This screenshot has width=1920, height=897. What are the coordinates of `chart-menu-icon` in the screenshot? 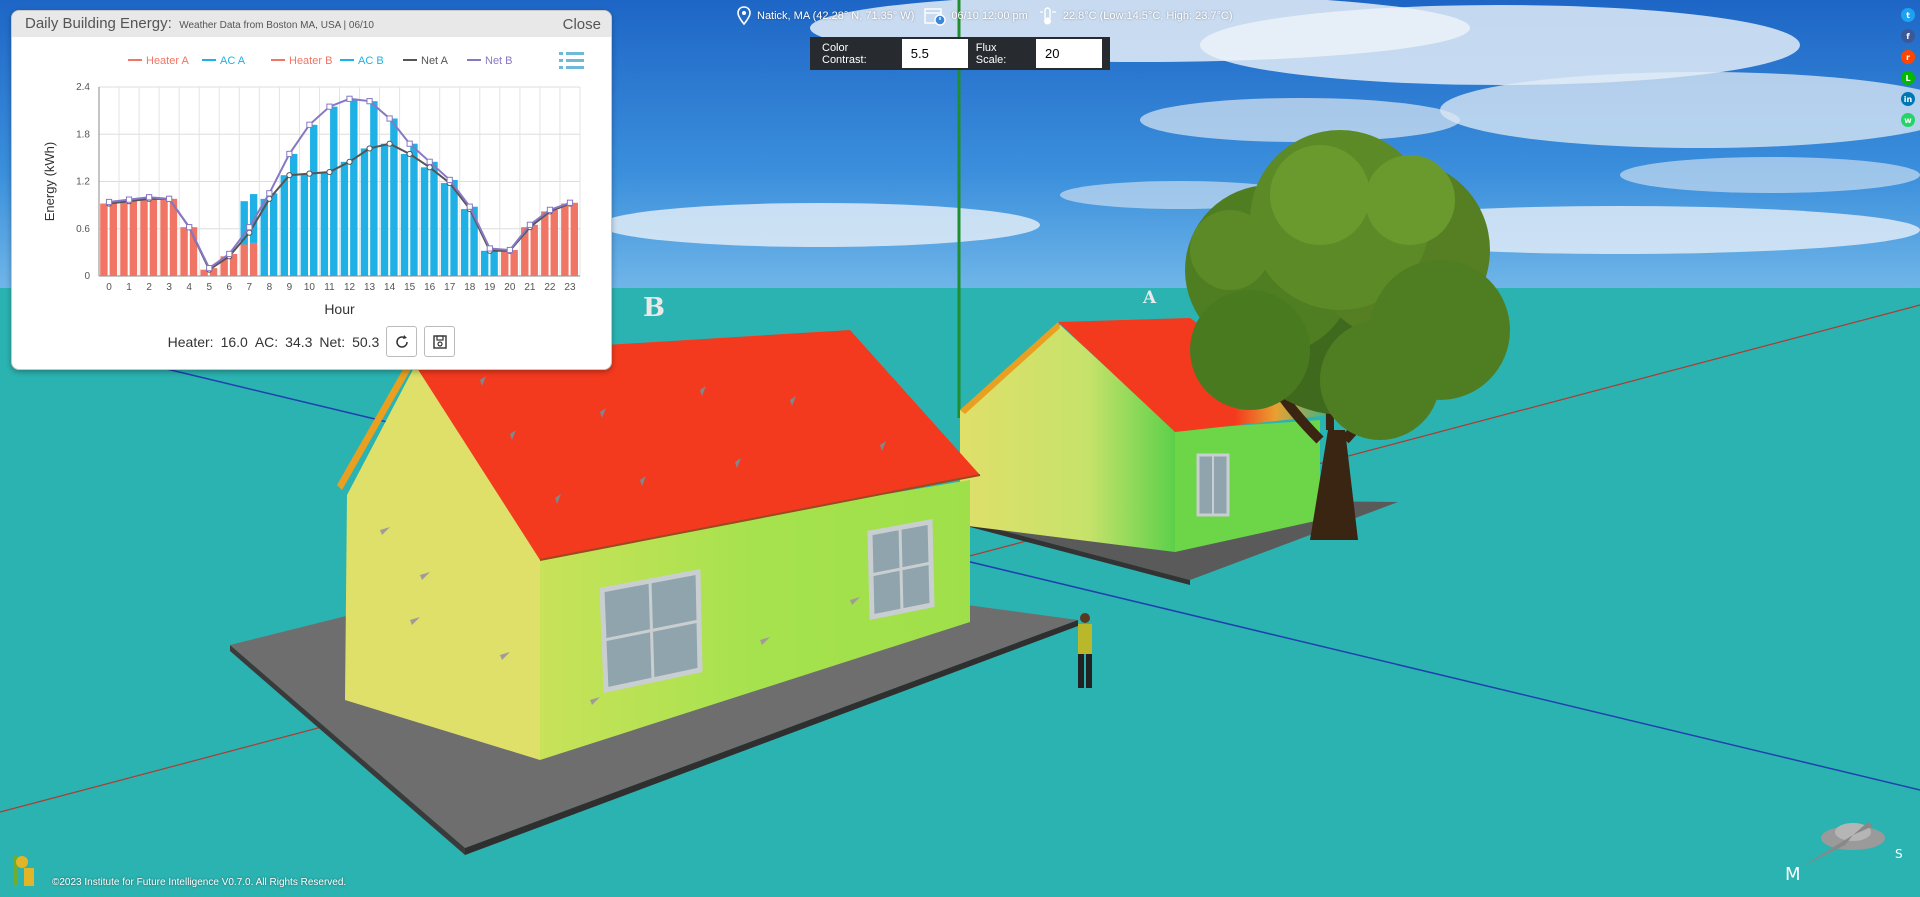 It's located at (571, 60).